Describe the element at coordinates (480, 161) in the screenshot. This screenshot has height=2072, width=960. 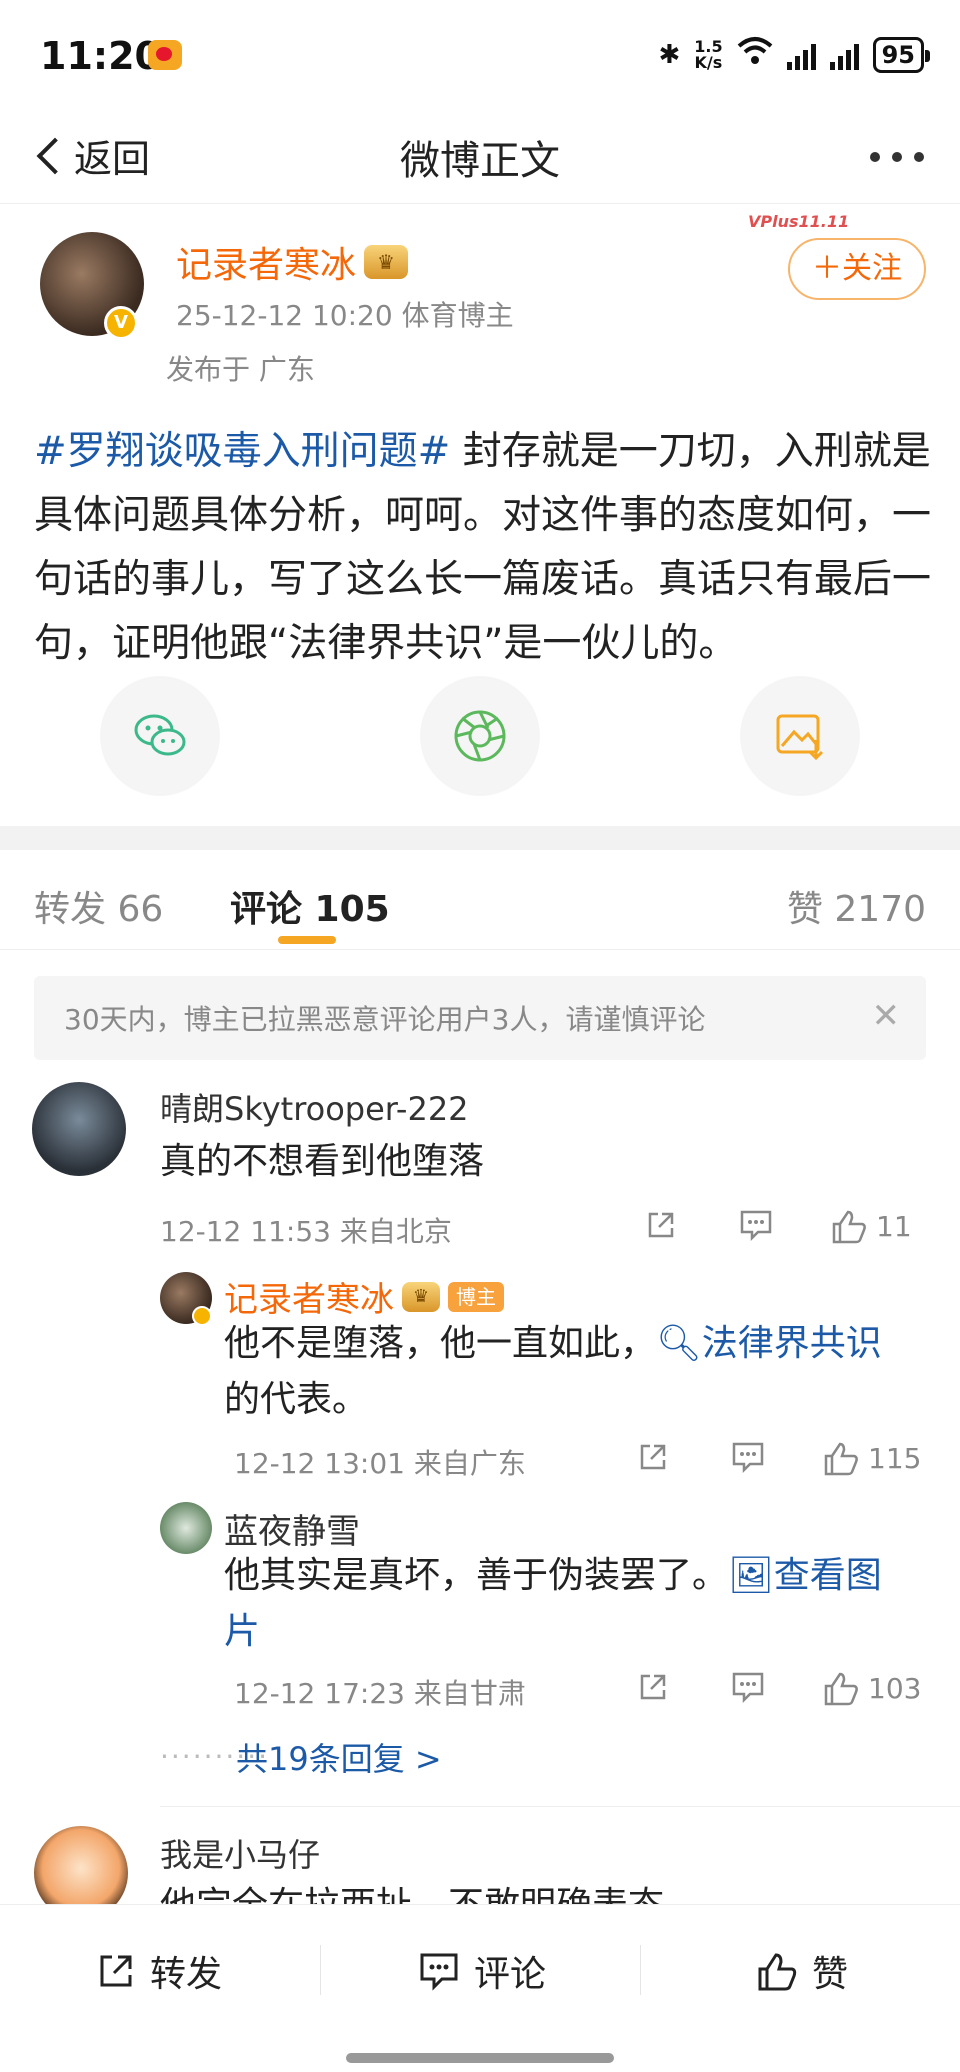
I see `page-title: 微博正文` at that location.